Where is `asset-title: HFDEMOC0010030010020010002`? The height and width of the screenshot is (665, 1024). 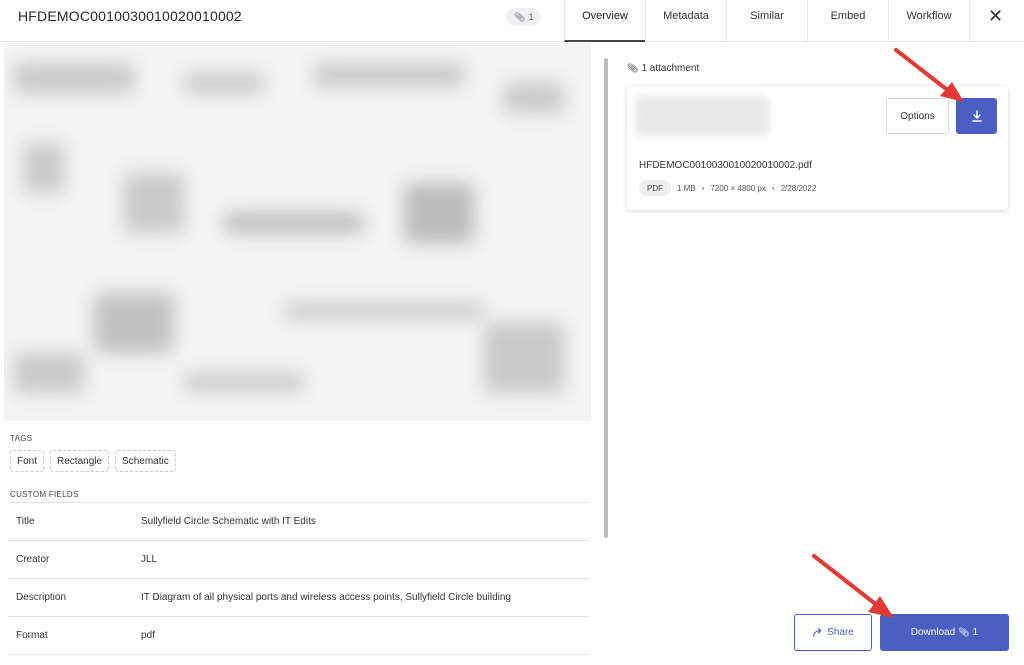 asset-title: HFDEMOC0010030010020010002 is located at coordinates (130, 16).